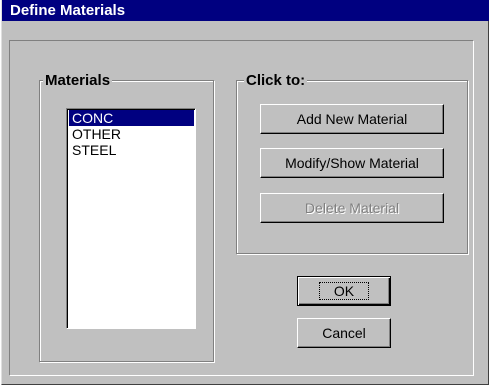 This screenshot has width=490, height=385. What do you see at coordinates (344, 333) in the screenshot?
I see `cancel-button: Cancel` at bounding box center [344, 333].